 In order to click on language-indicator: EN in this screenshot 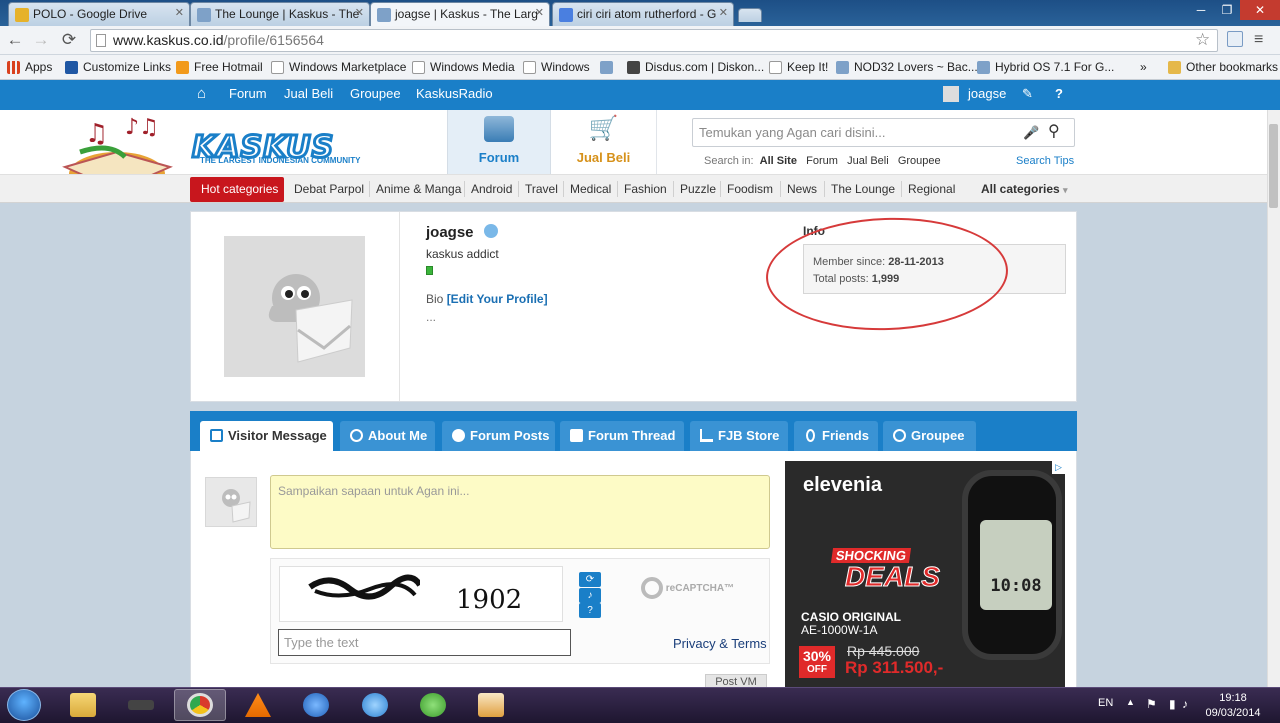, I will do `click(1105, 703)`.